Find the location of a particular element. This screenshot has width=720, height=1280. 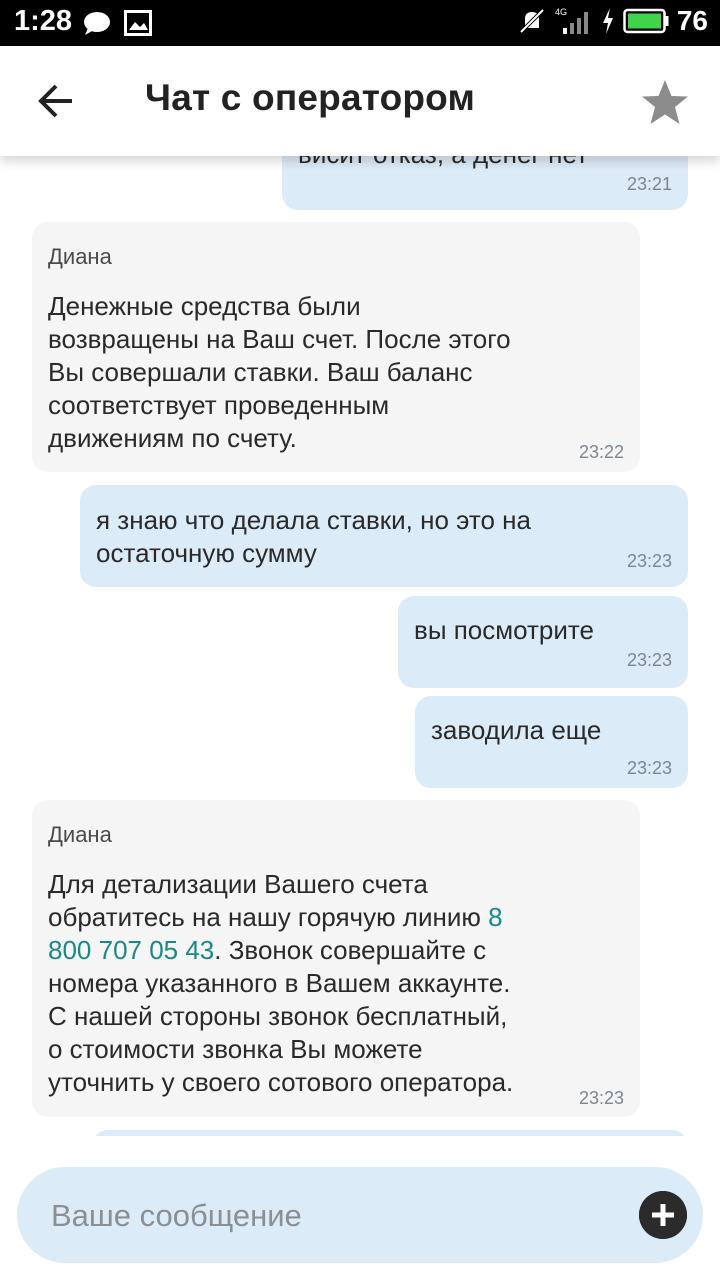

message-text: вы посмотрите is located at coordinates (504, 630).